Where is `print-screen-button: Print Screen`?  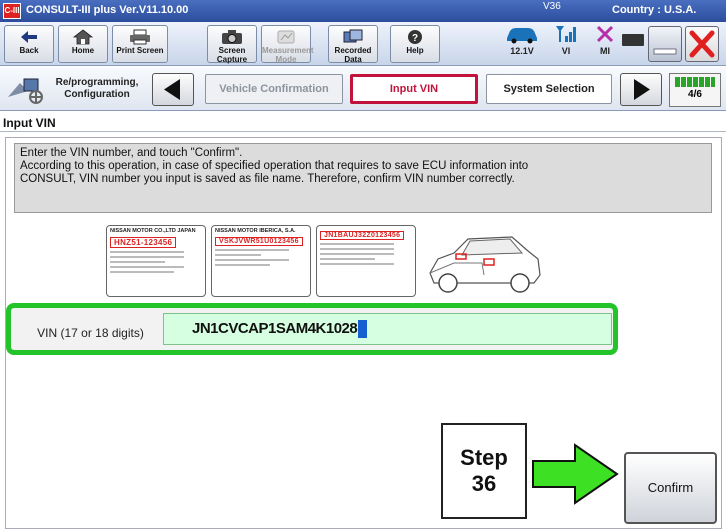 print-screen-button: Print Screen is located at coordinates (140, 44).